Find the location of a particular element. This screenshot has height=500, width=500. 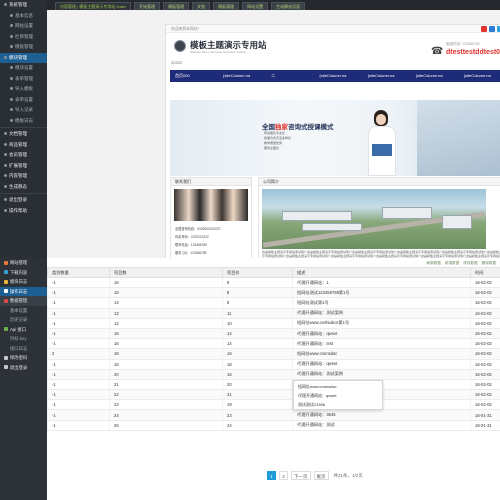

sidebar-item: 生成静态 is located at coordinates (23, 187).